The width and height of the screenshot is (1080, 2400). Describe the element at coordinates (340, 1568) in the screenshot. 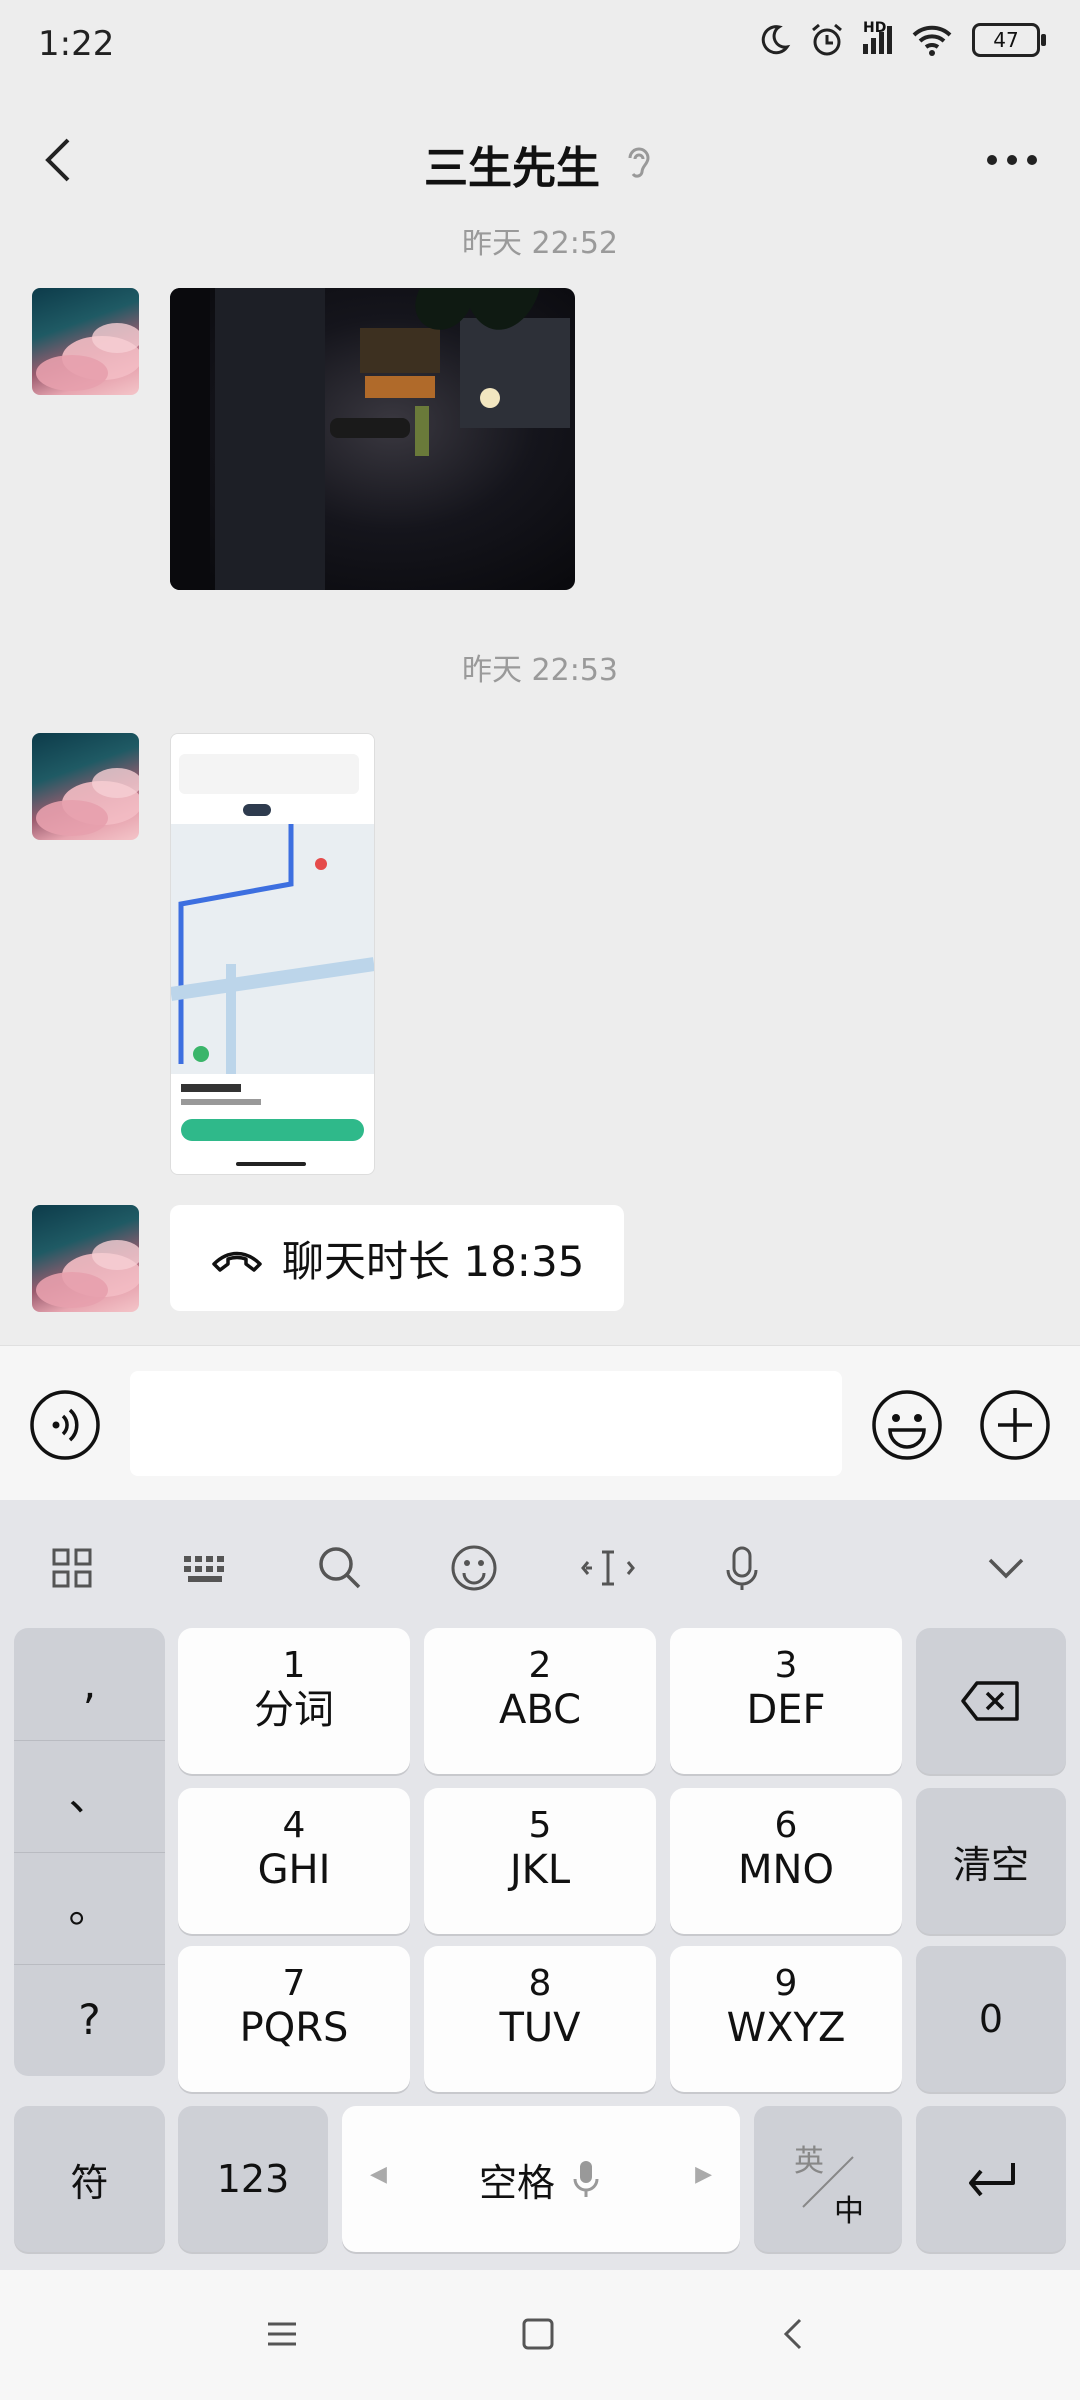

I see `search-icon` at that location.